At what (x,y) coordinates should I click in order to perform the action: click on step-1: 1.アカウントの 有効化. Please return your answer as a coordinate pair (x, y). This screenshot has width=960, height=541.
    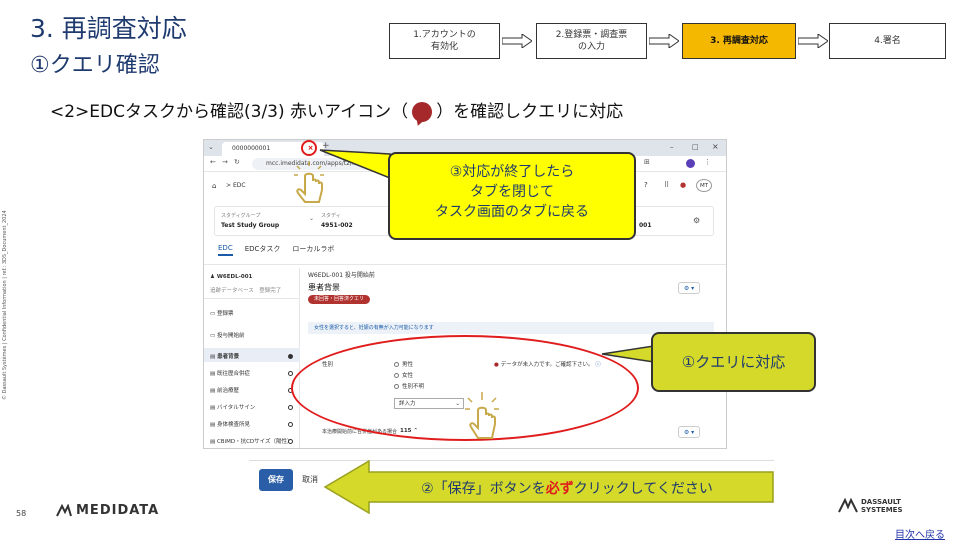
    Looking at the image, I should click on (444, 41).